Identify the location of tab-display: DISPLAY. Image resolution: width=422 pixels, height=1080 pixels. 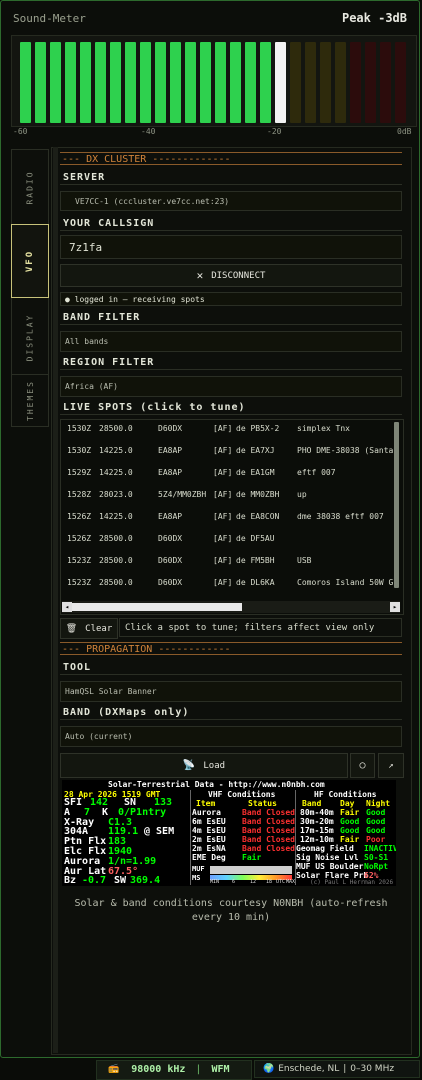
(30, 337).